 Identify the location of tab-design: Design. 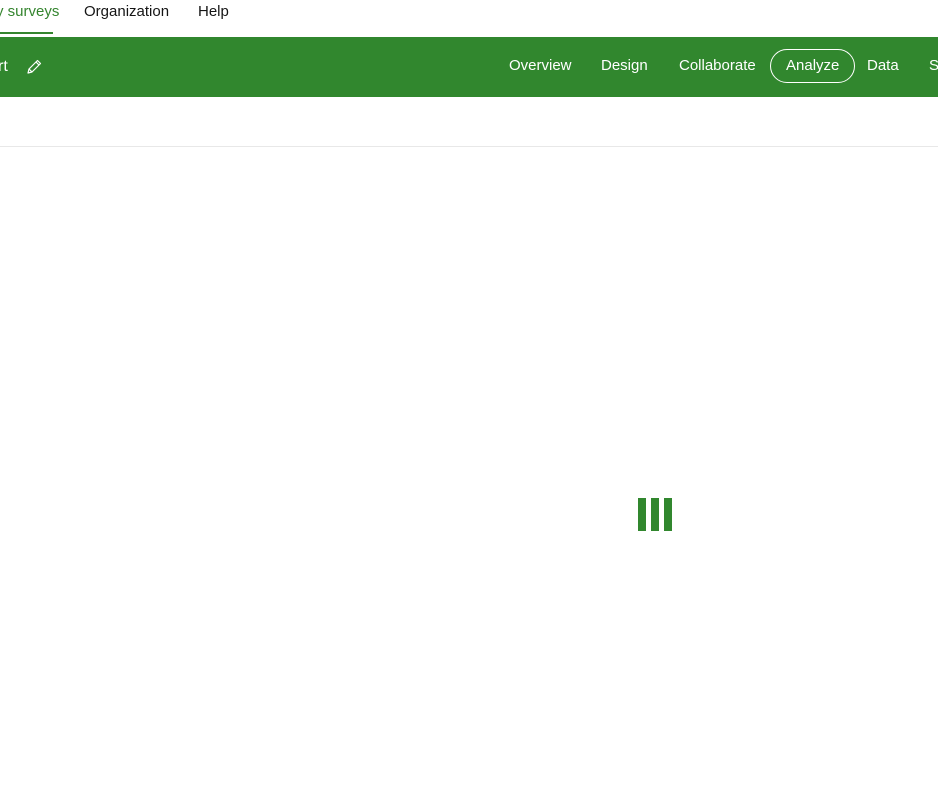
(624, 66).